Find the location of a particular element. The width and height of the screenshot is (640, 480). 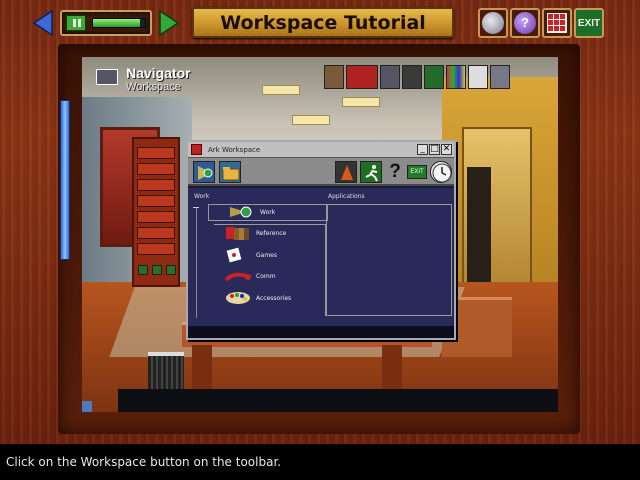

tree-collapse-icon is located at coordinates (196, 207).